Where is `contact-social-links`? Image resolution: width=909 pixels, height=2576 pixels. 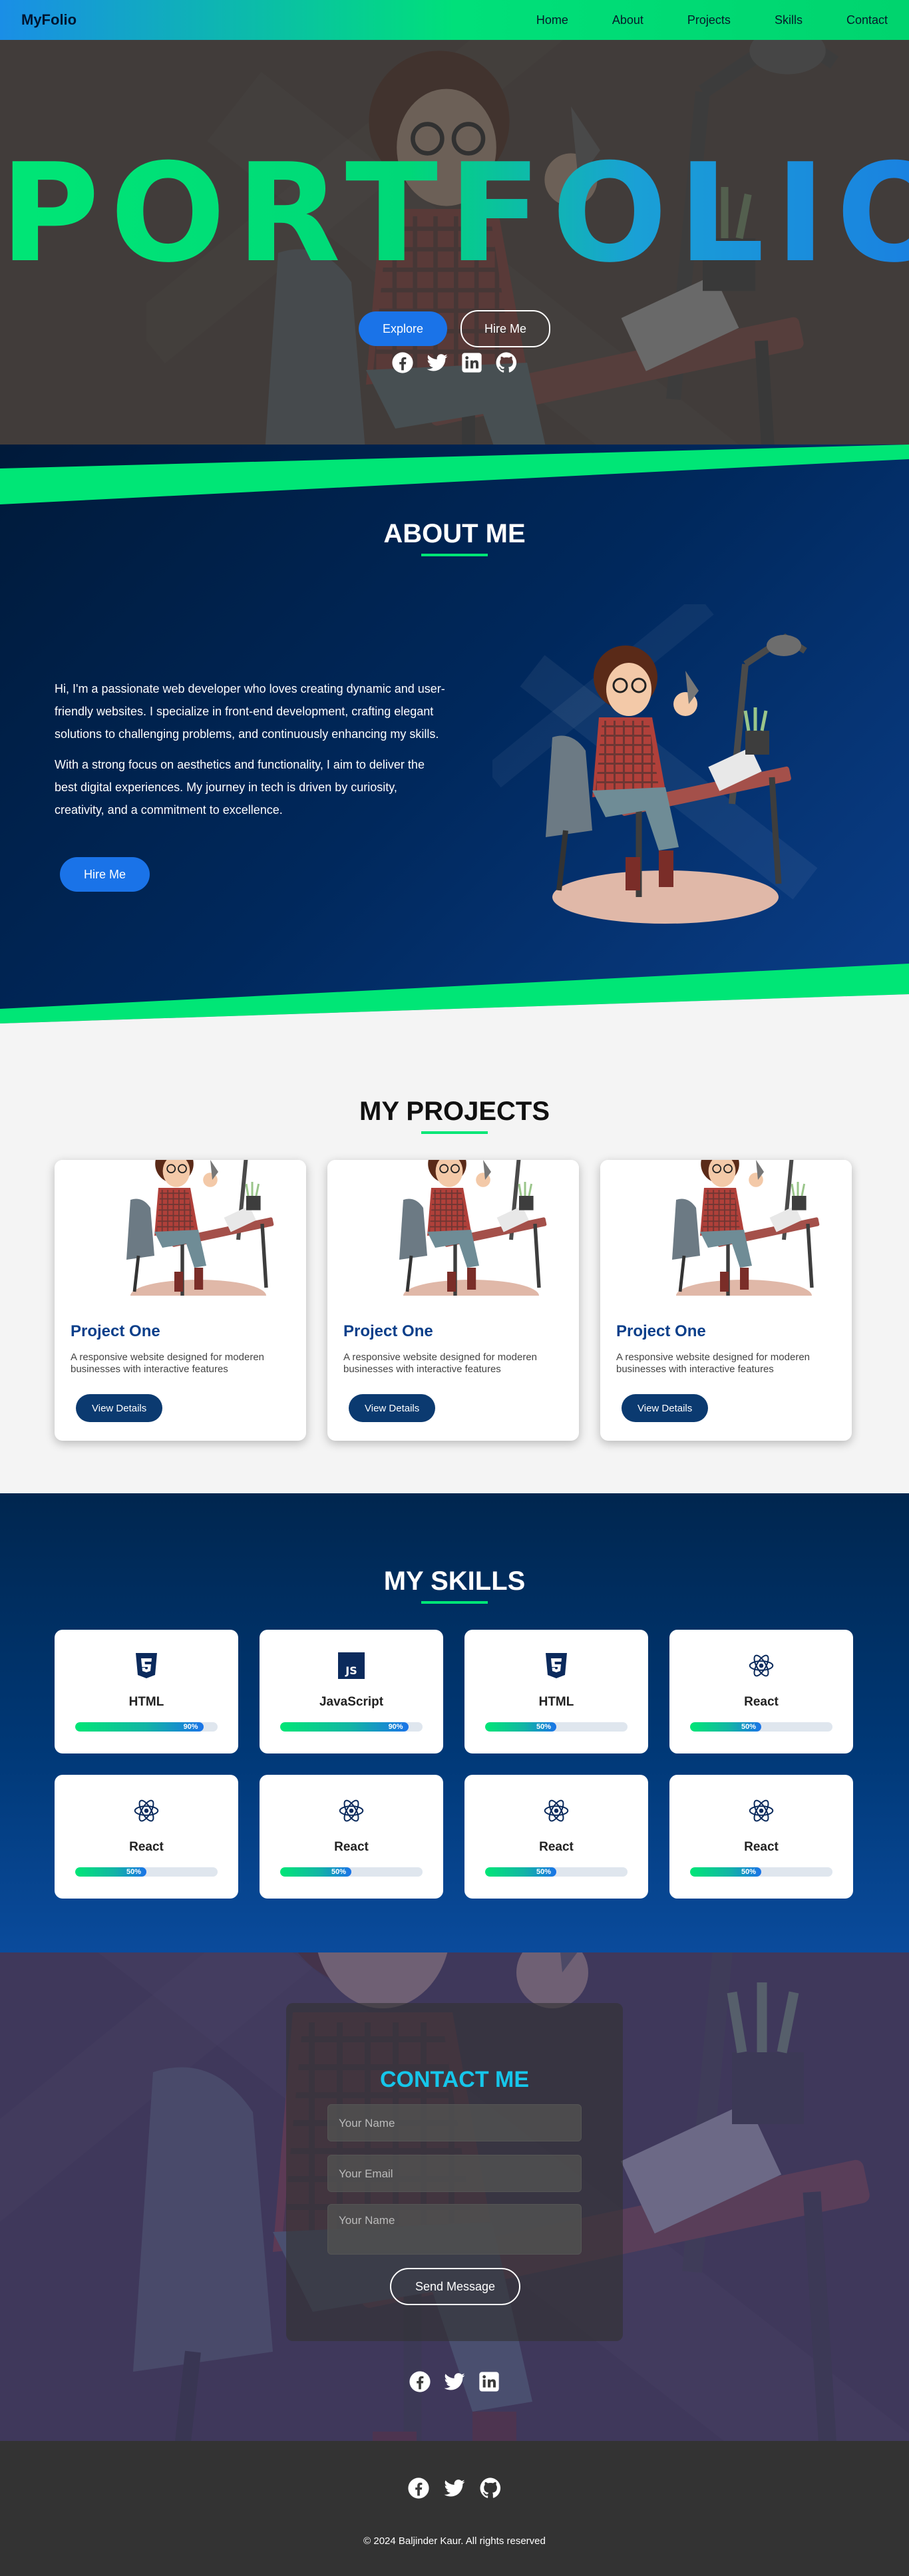
contact-social-links is located at coordinates (454, 2381).